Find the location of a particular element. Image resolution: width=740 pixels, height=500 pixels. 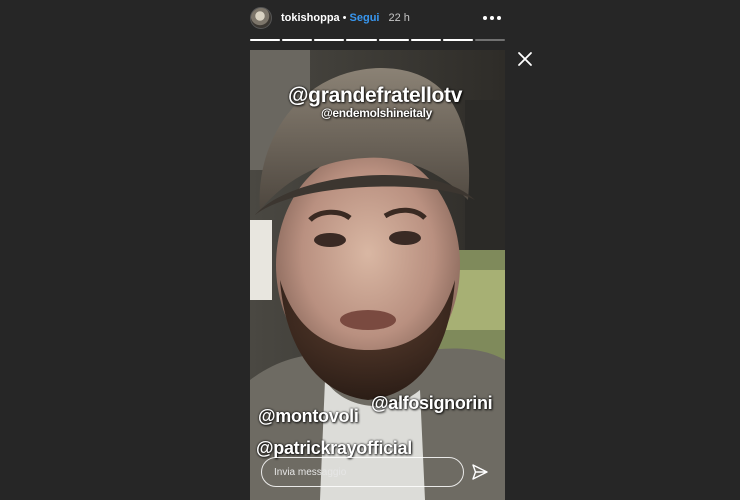

message-input: Invia messaggio is located at coordinates (362, 472).